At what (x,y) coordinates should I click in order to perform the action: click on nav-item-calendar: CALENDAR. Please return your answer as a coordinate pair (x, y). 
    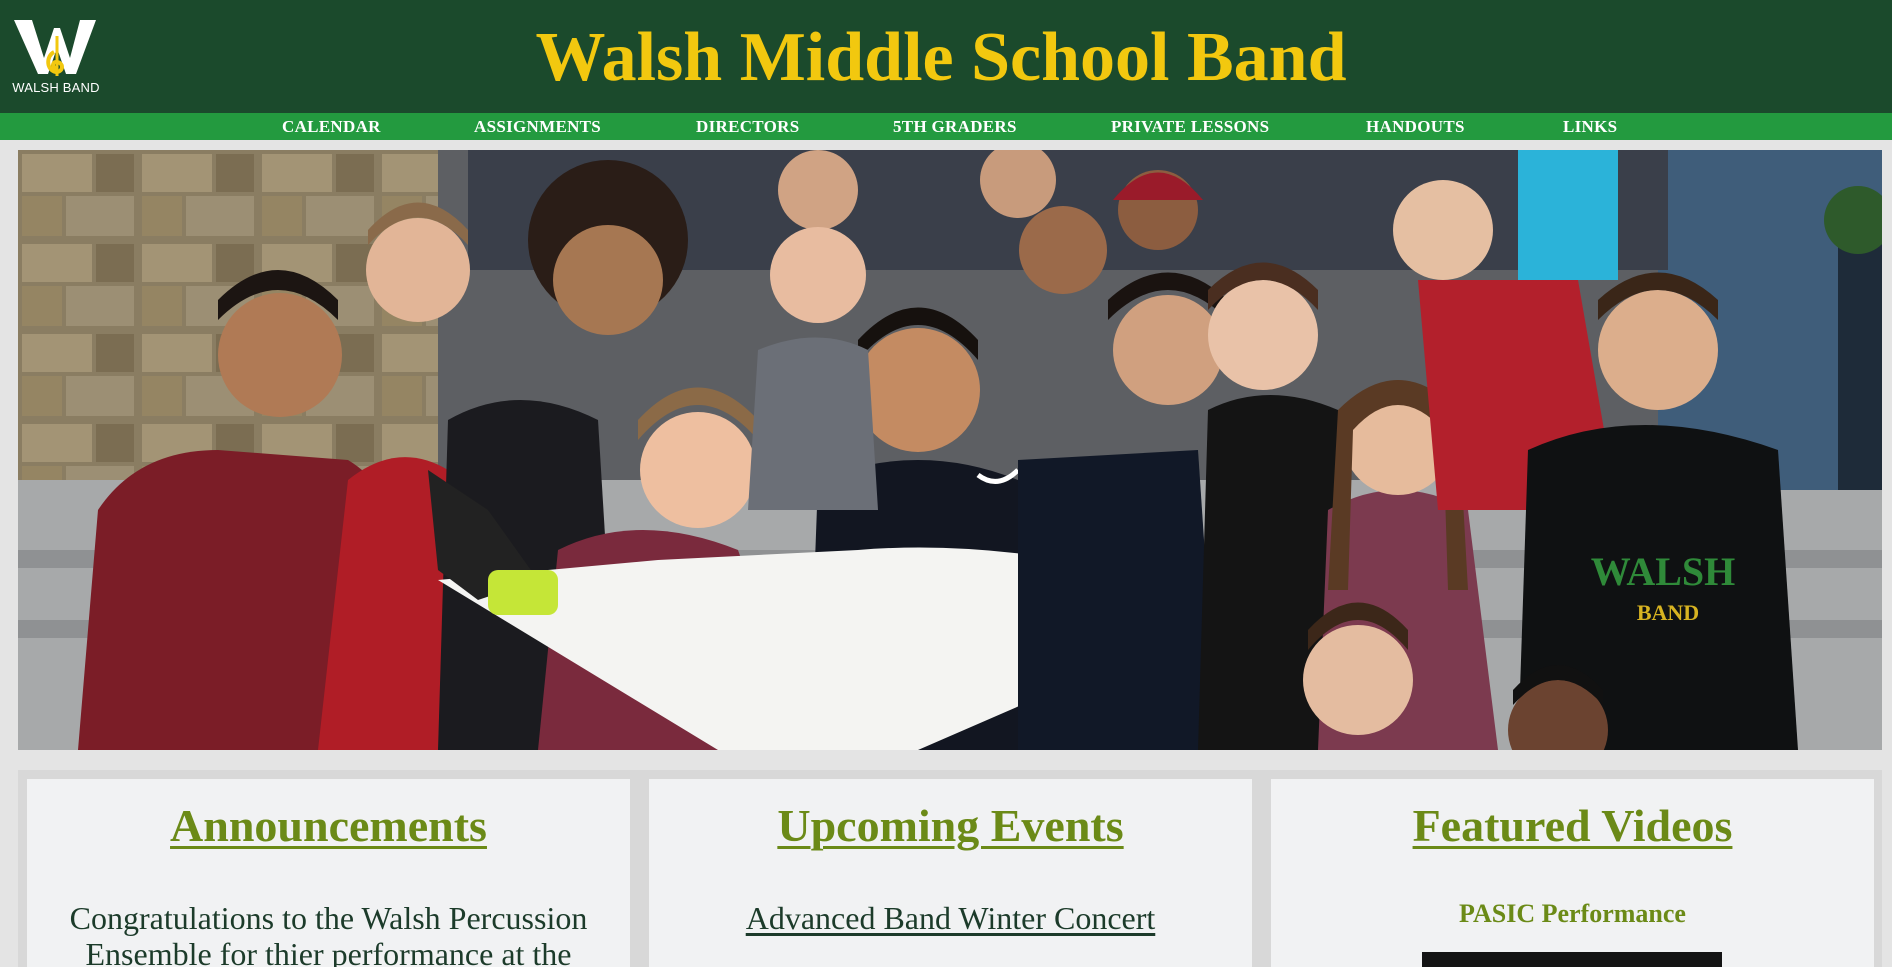
    Looking at the image, I should click on (331, 127).